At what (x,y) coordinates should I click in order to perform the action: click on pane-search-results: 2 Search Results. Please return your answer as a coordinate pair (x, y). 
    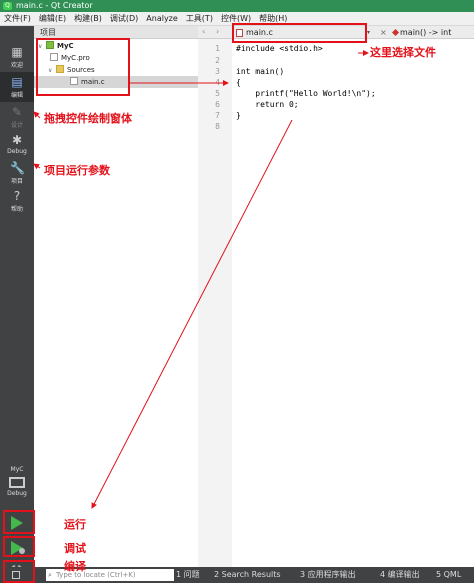
    Looking at the image, I should click on (247, 575).